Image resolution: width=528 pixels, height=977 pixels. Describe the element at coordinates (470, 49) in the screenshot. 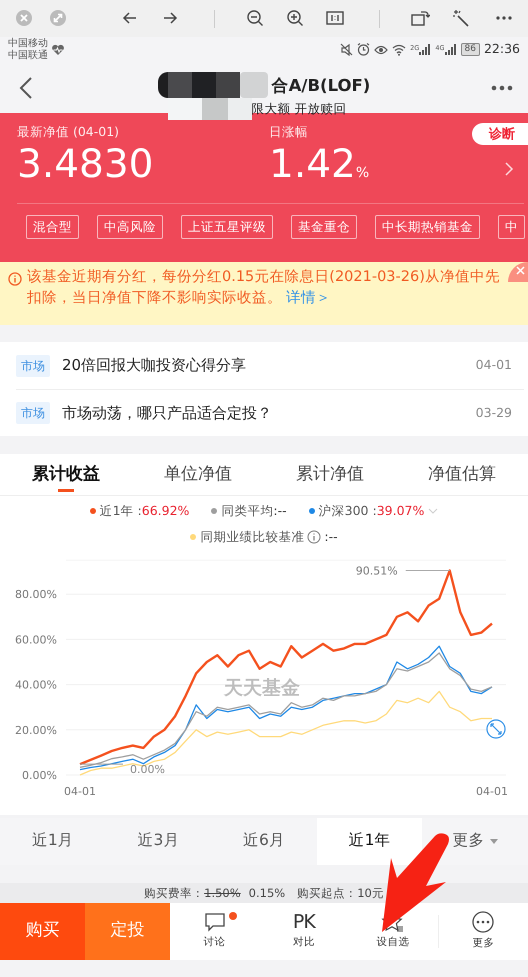

I see `battery-level: 86` at that location.